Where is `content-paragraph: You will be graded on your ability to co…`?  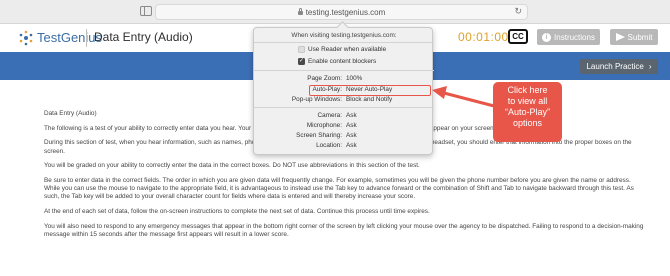
content-paragraph: You will be graded on your ability to co… is located at coordinates (232, 166).